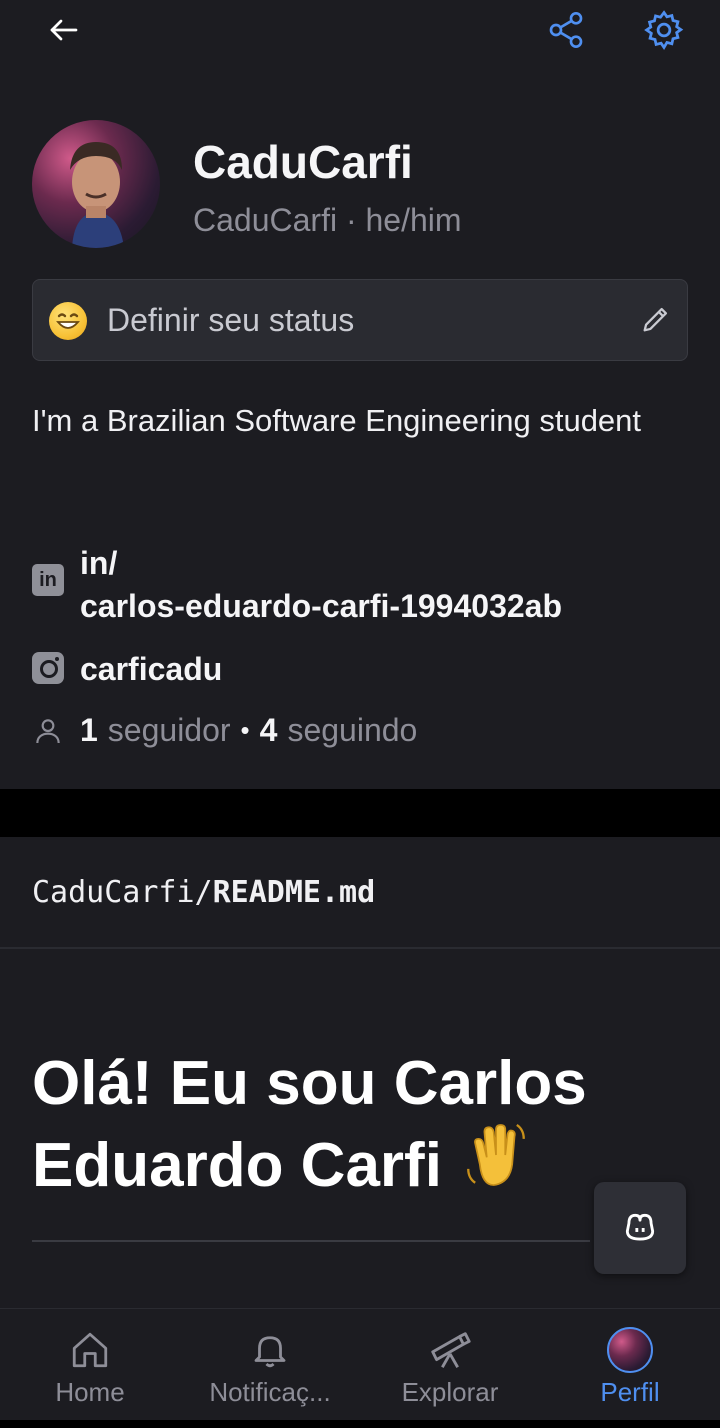  I want to click on bottom-tab-bar: Home Notificaç... Explorar Perfil, so click(360, 1368).